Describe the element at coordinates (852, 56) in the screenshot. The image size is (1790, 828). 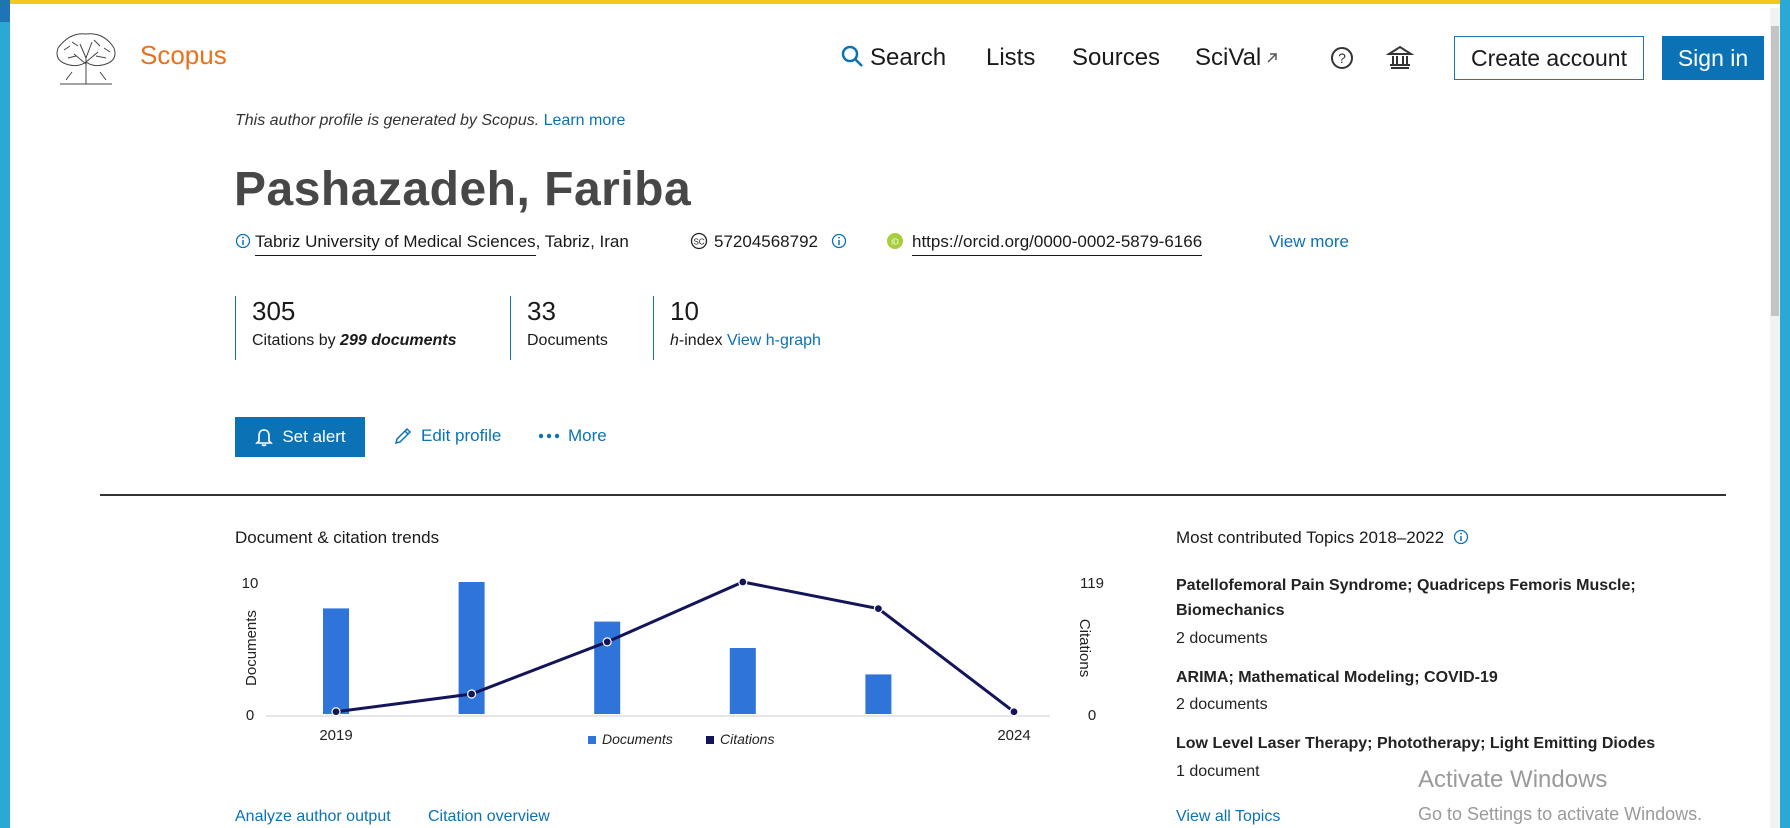
I see `search-icon` at that location.